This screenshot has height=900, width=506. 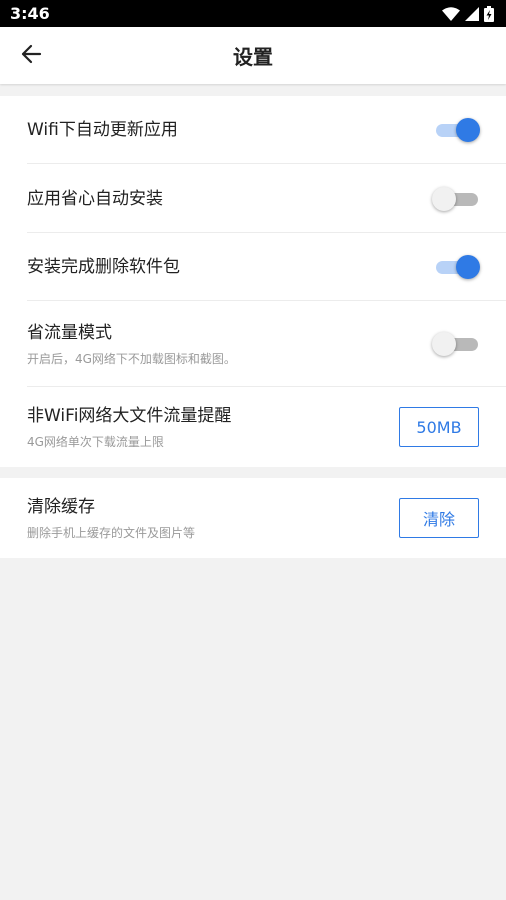 I want to click on setting-row-large-file-alert: 非WiFi网络大文件流量提醒 4G网络单次下载流量上限 50MB, so click(x=253, y=427).